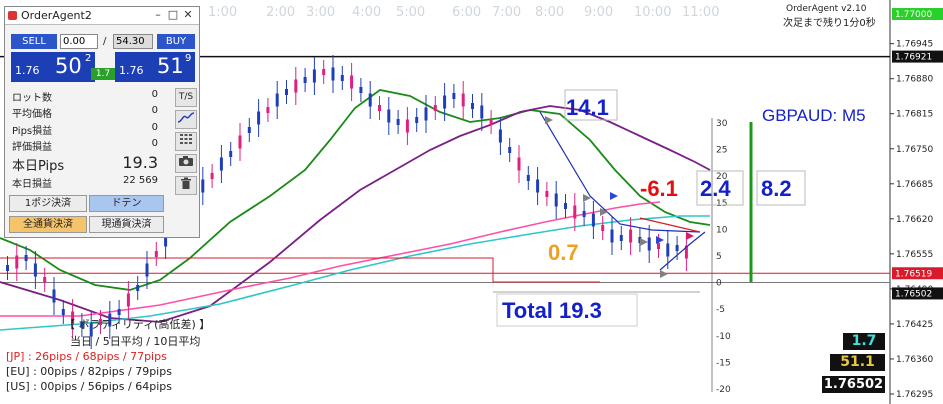  Describe the element at coordinates (913, 274) in the screenshot. I see `price-tag-bid: 1.76519` at that location.